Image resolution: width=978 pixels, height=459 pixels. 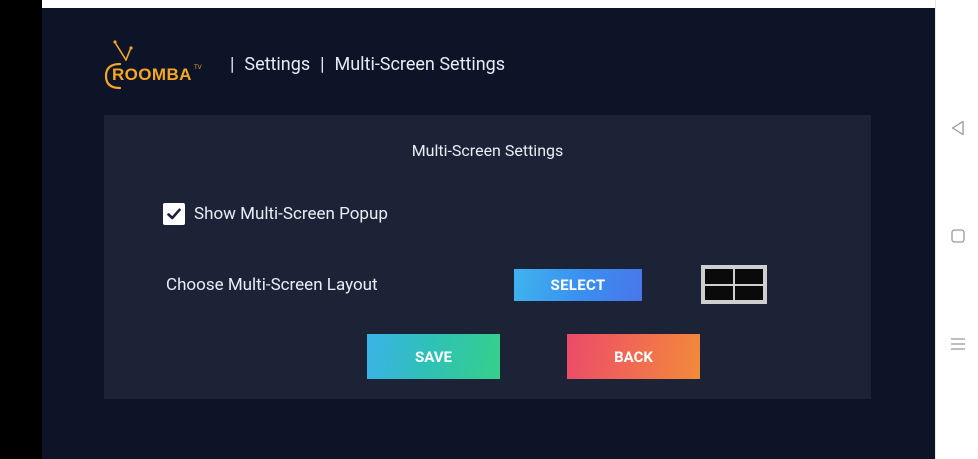 What do you see at coordinates (633, 356) in the screenshot?
I see `back-button: BACK` at bounding box center [633, 356].